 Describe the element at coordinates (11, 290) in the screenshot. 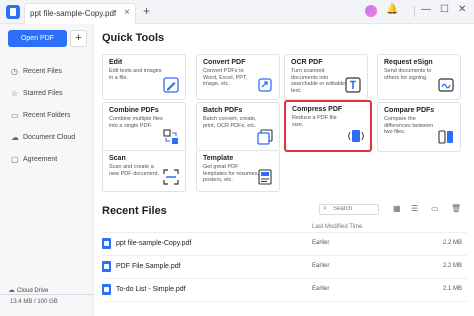

I see `cloud-drive-icon: ☁` at that location.